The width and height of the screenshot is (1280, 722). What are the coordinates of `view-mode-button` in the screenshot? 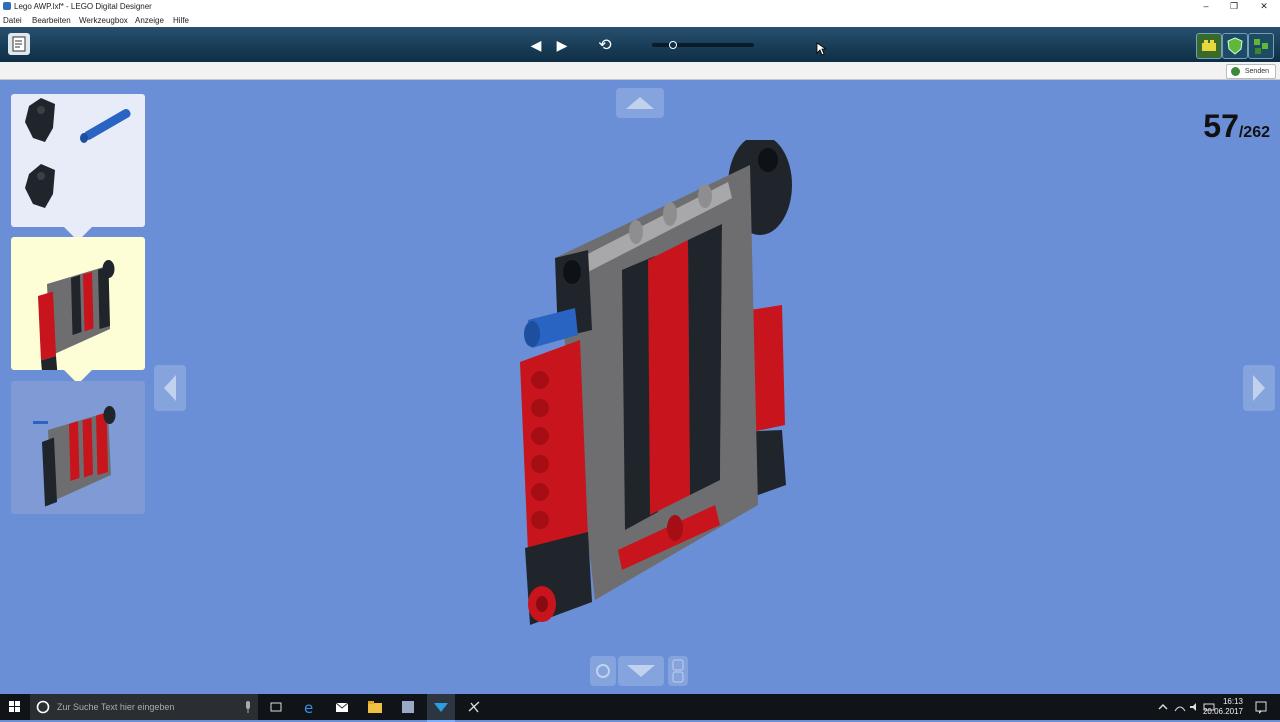 It's located at (1235, 46).